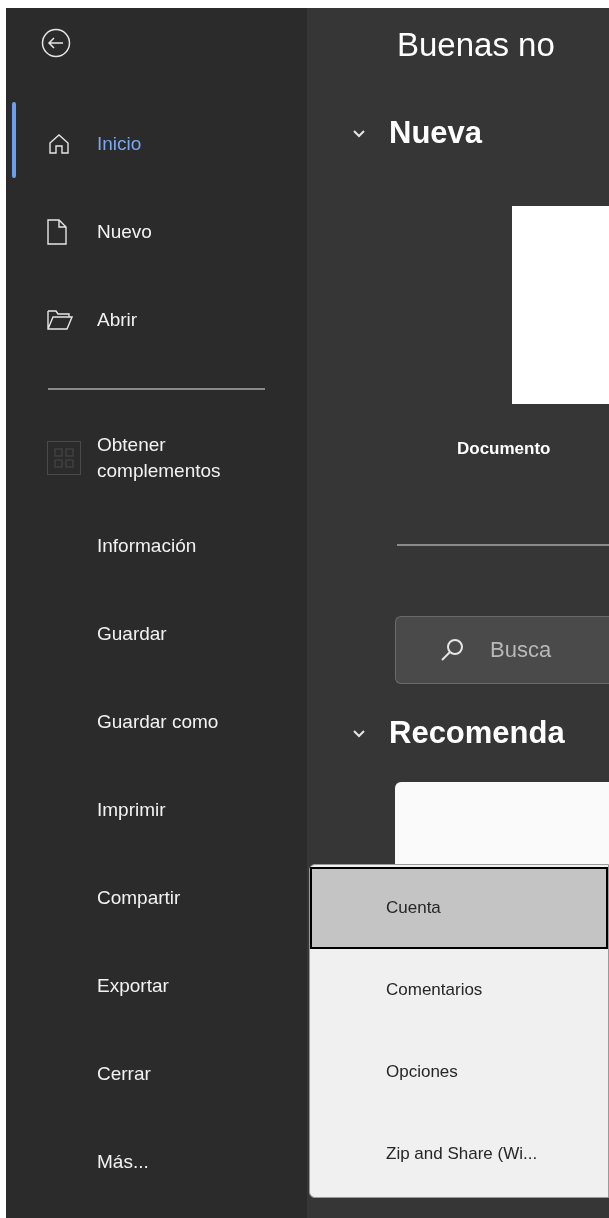 The width and height of the screenshot is (609, 1218). What do you see at coordinates (159, 458) in the screenshot?
I see `item-label: Obtener complementos` at bounding box center [159, 458].